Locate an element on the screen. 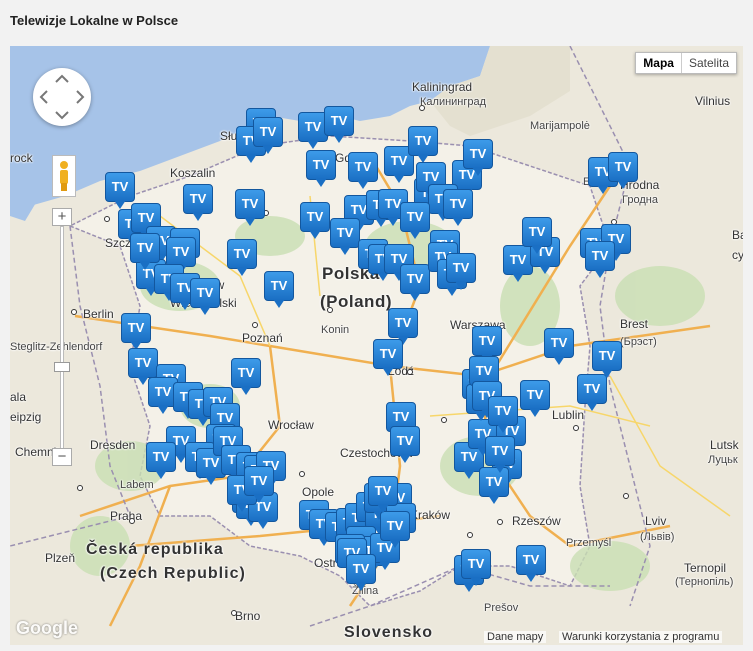  city-label-lutsk: Lutsk is located at coordinates (724, 445).